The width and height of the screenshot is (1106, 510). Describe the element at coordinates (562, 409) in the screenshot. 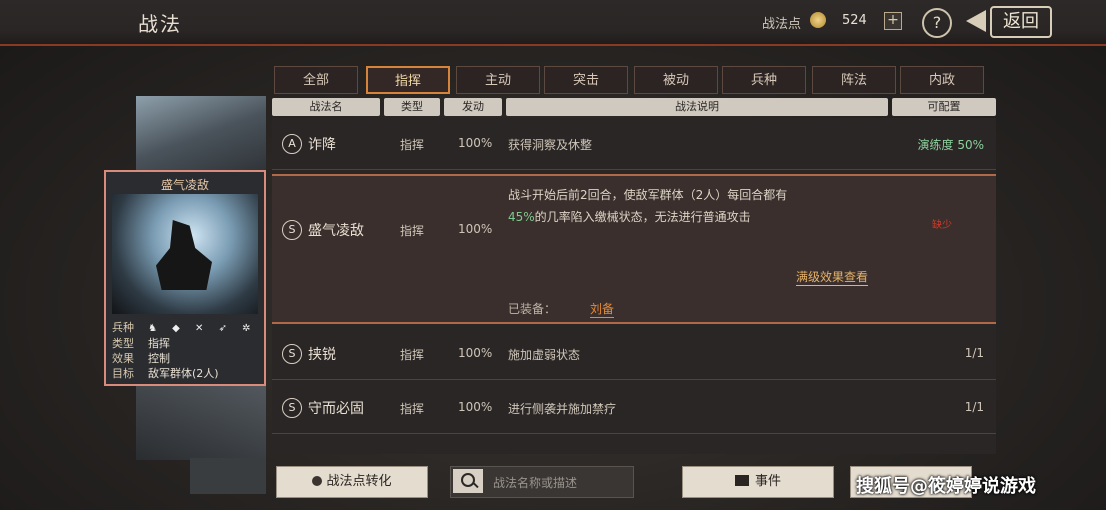

I see `tactic-desc: 进行侧袭并施加禁疗` at that location.